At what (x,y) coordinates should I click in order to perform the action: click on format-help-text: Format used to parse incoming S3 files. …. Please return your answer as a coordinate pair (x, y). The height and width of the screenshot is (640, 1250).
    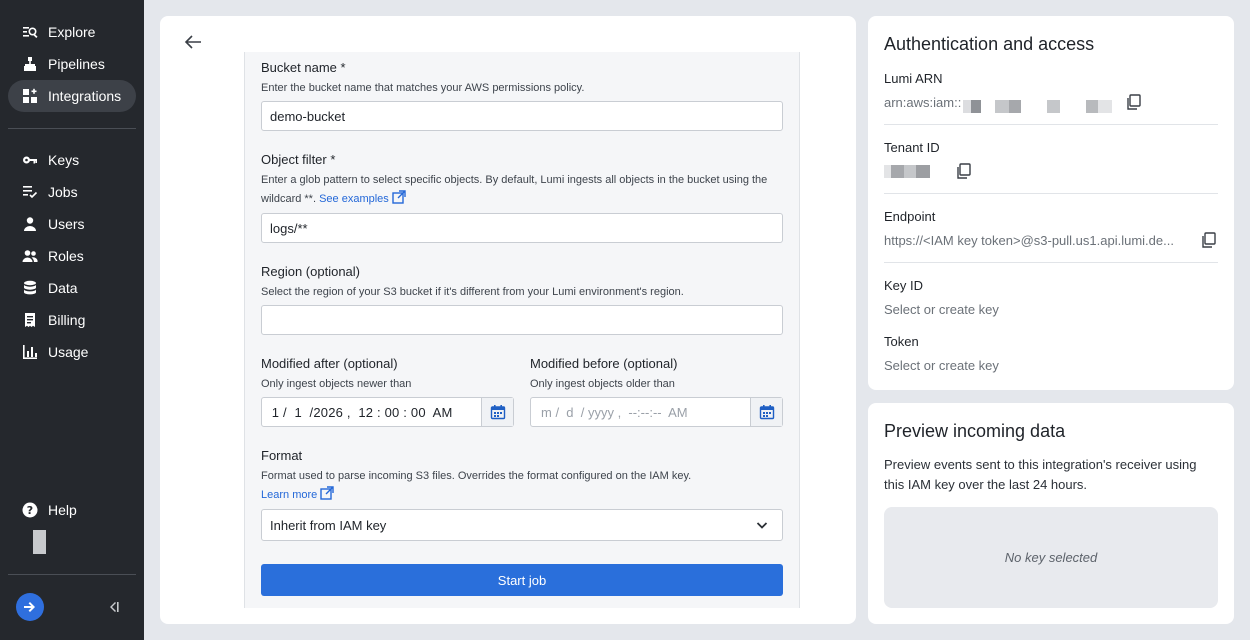
    Looking at the image, I should click on (476, 476).